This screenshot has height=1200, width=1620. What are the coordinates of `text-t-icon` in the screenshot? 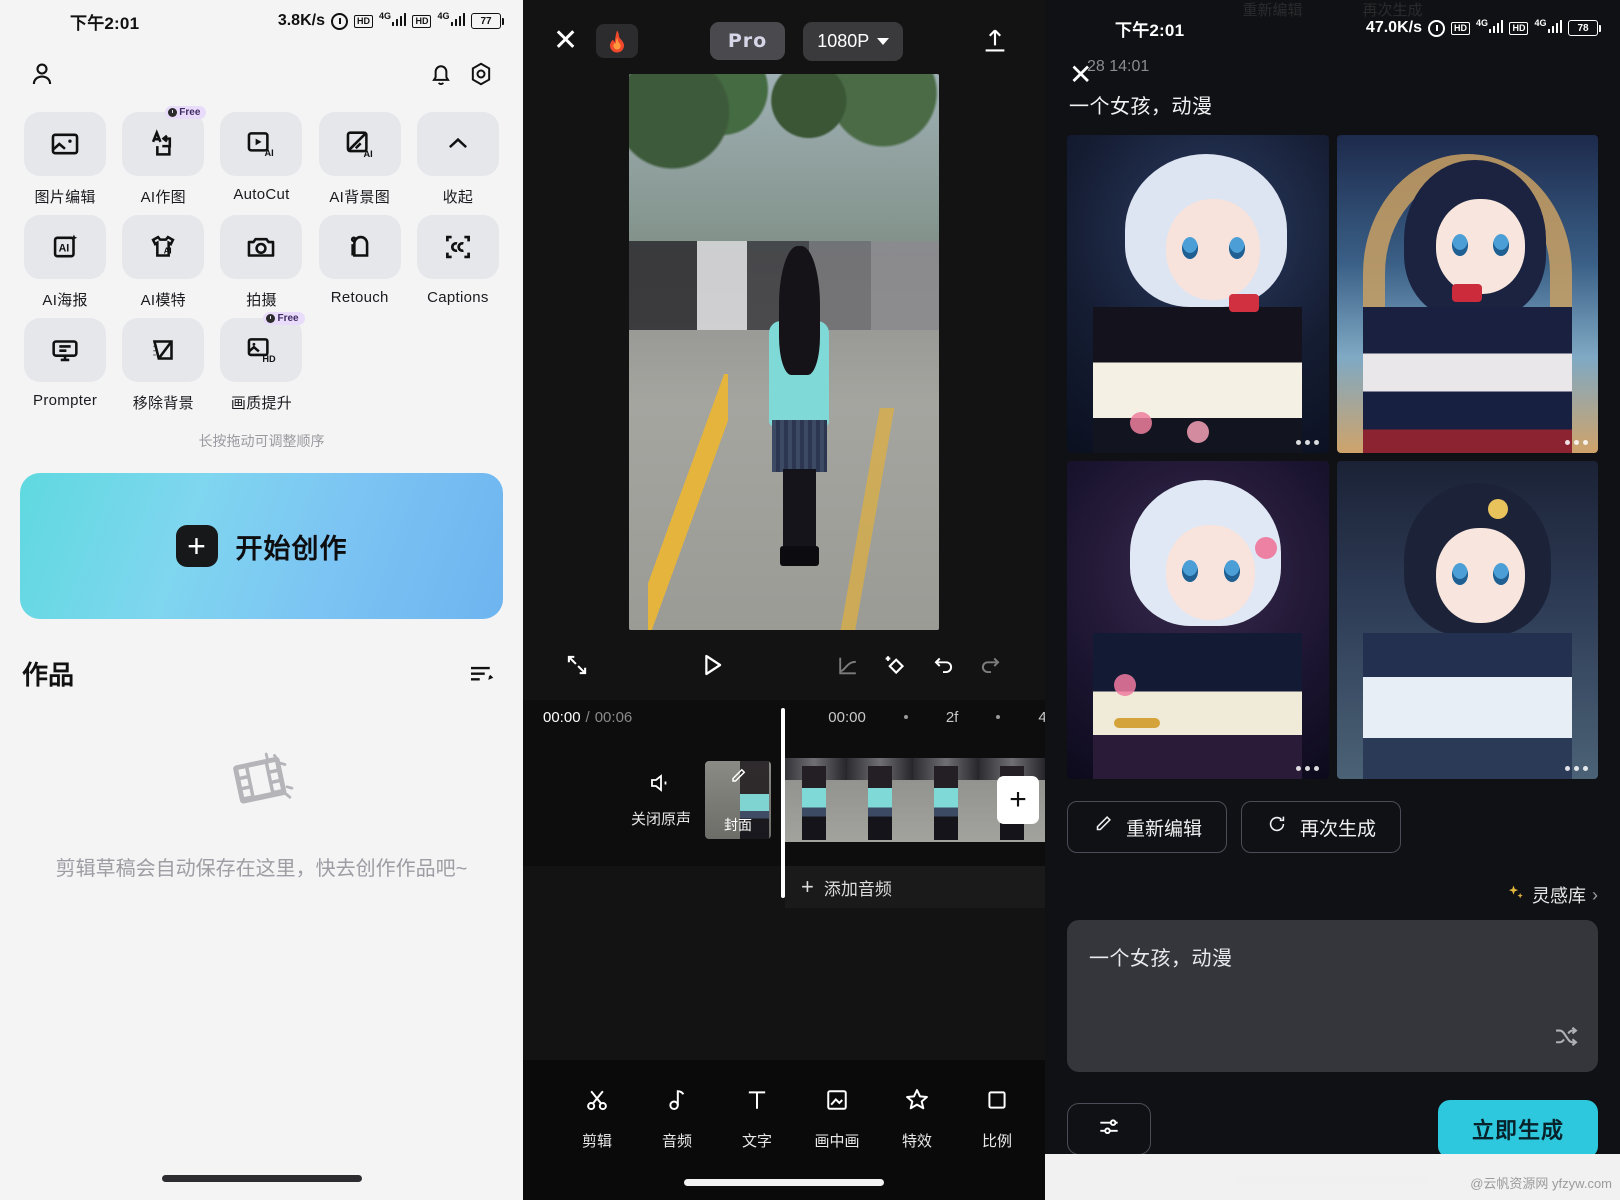 It's located at (757, 1102).